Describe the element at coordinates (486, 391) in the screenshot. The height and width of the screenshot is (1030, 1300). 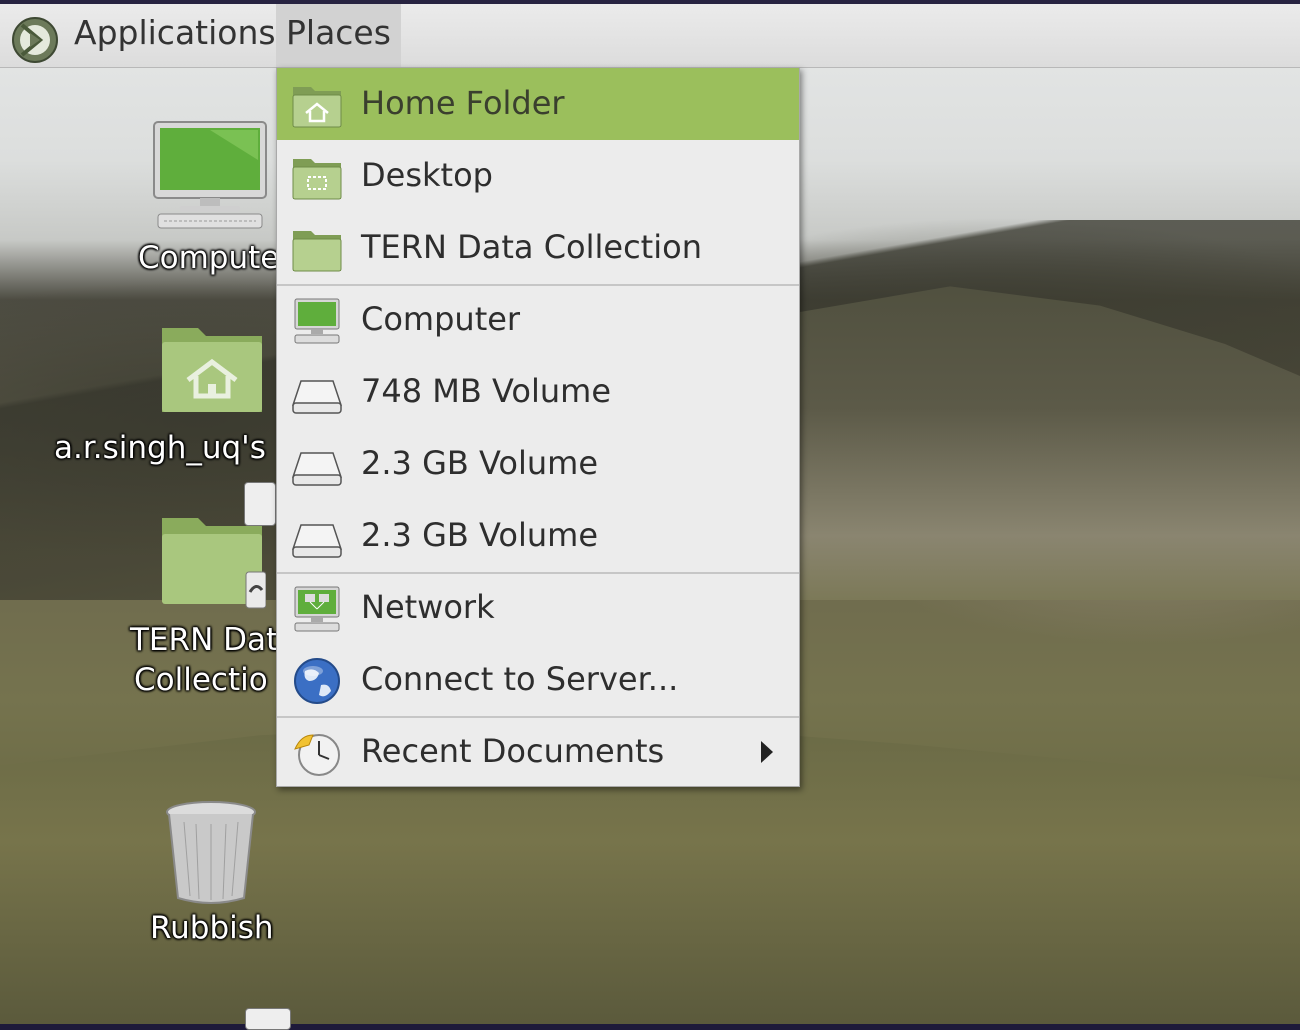
I see `menu-item-label: 748 MB Volume` at that location.